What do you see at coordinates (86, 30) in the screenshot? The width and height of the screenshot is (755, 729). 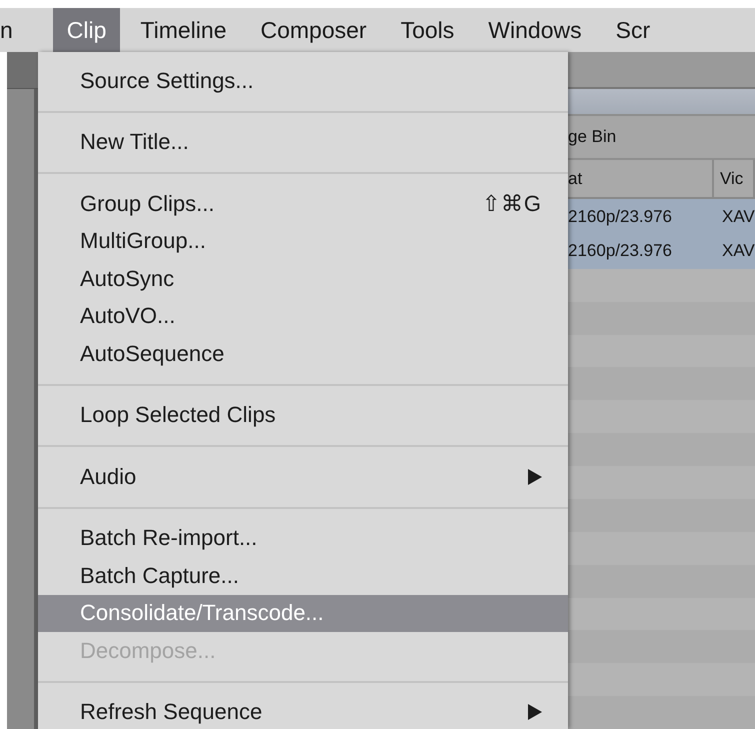 I see `menu-bar-item: Clip` at bounding box center [86, 30].